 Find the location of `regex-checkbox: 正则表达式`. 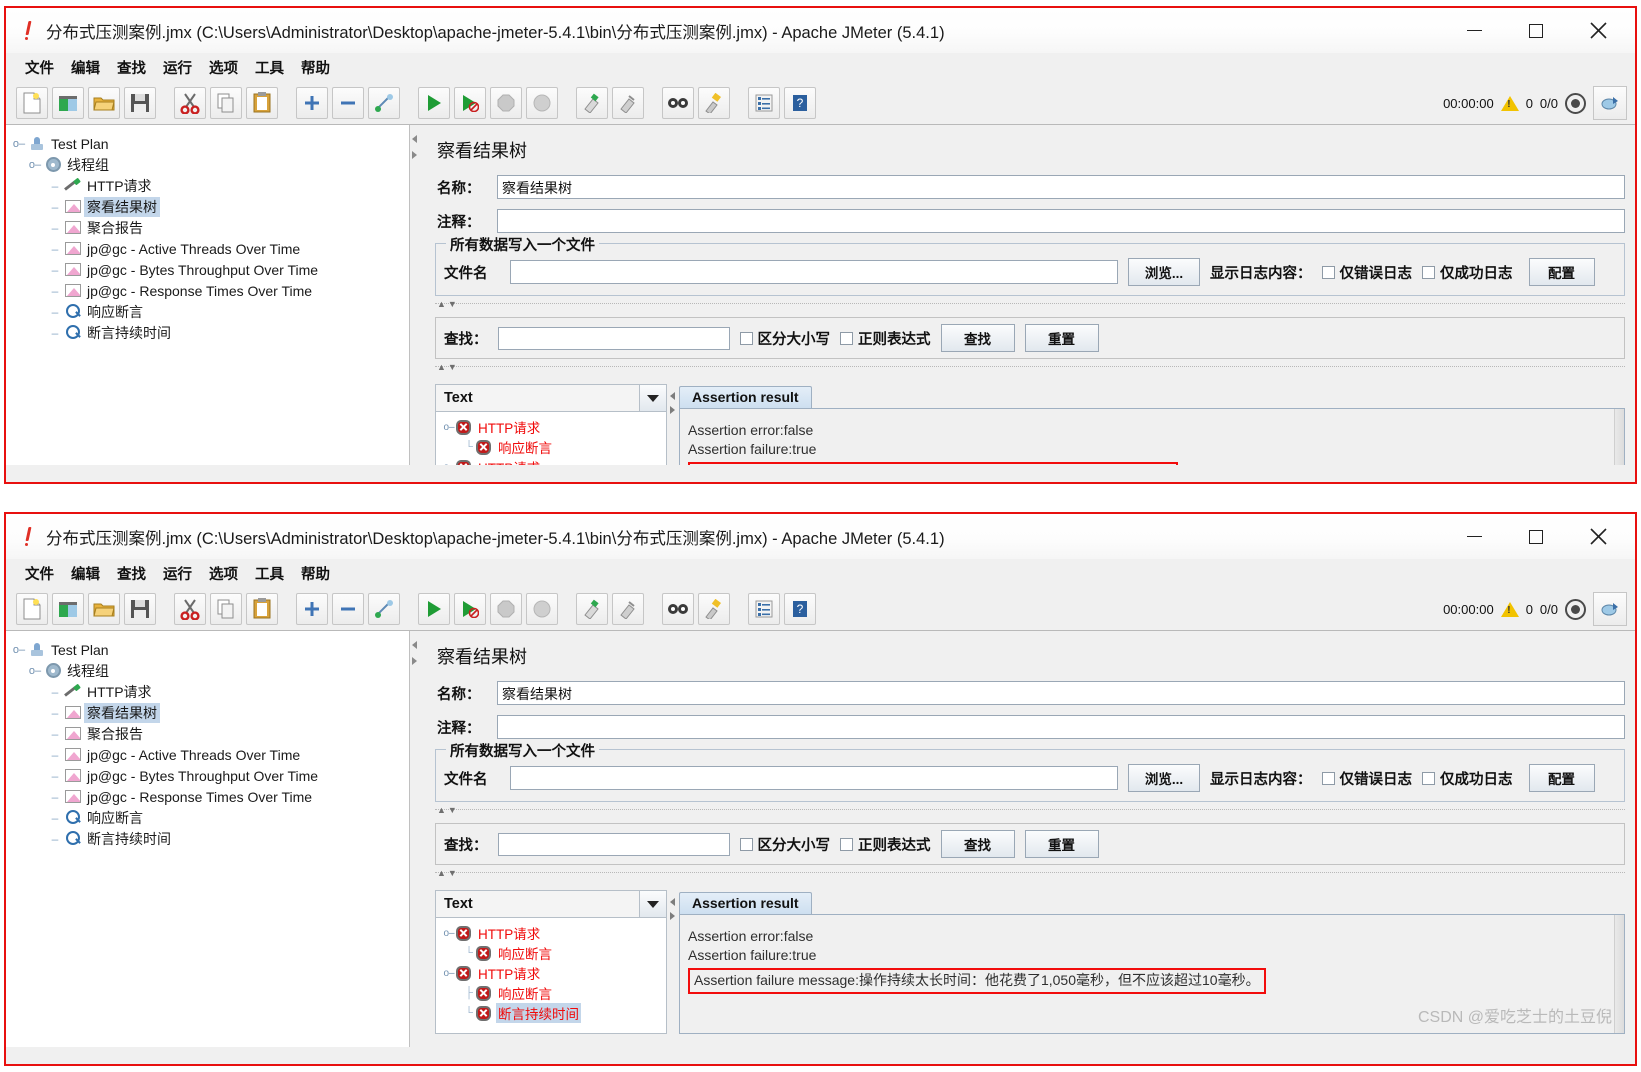

regex-checkbox: 正则表达式 is located at coordinates (885, 844).